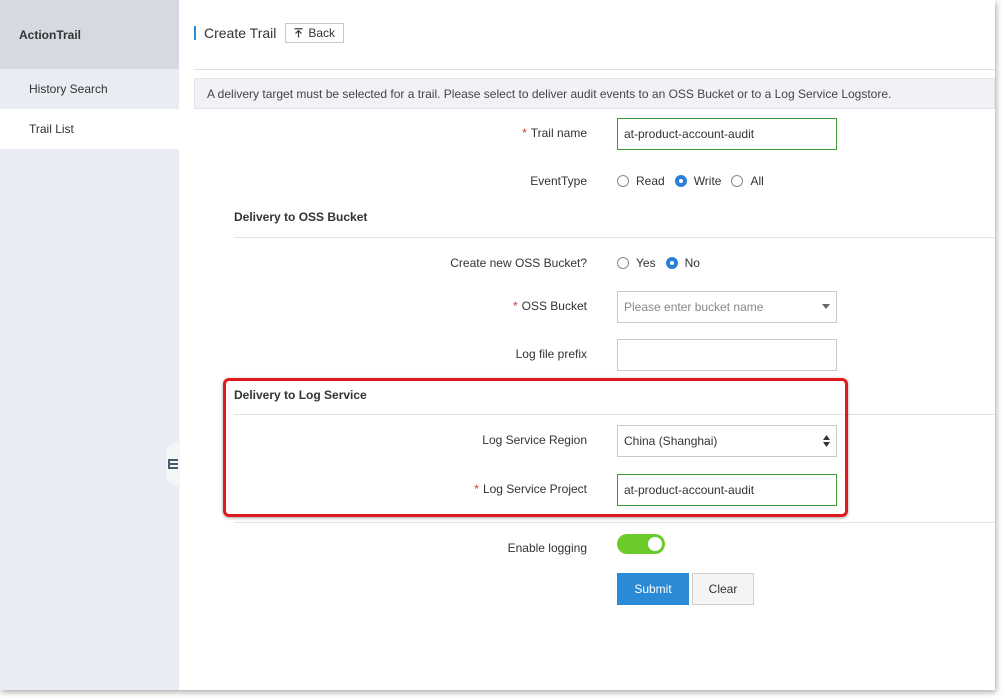  I want to click on radio-yes: Yes, so click(636, 263).